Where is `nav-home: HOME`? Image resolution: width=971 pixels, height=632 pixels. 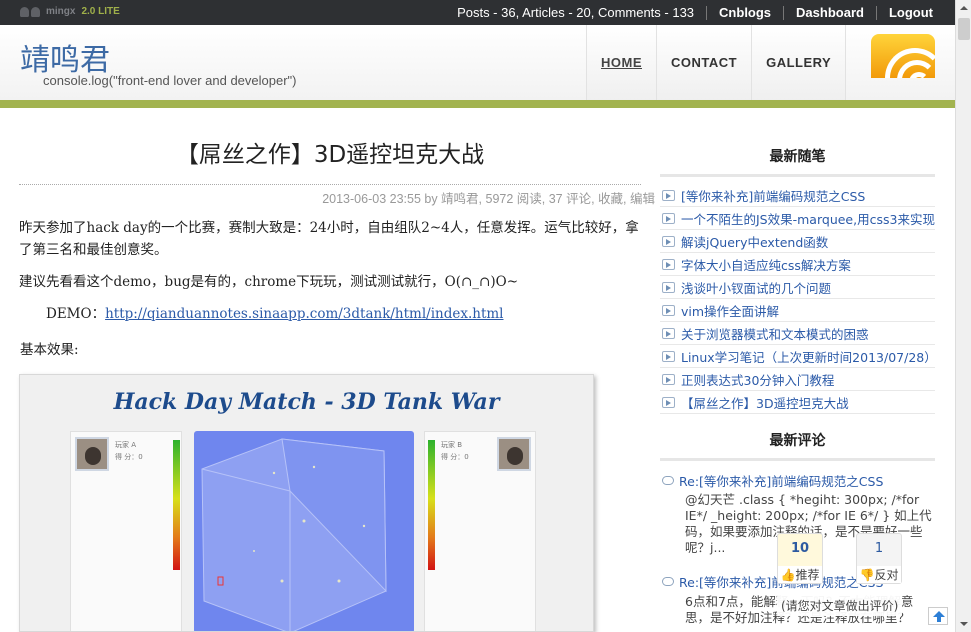 nav-home: HOME is located at coordinates (621, 63).